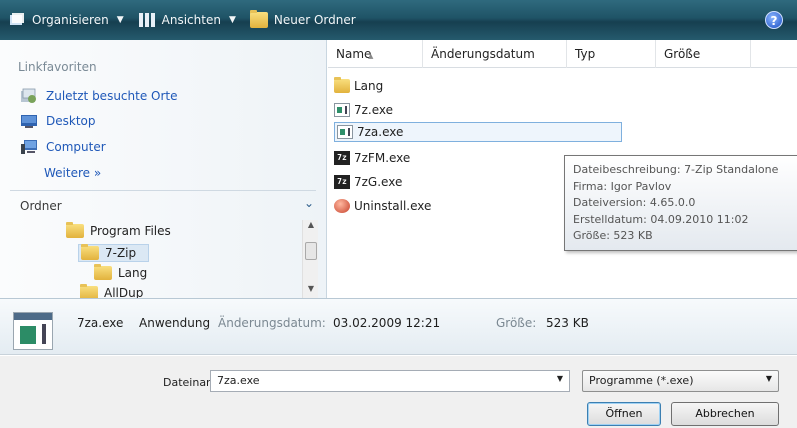 This screenshot has width=797, height=428. Describe the element at coordinates (29, 121) in the screenshot. I see `desktop-icon` at that location.